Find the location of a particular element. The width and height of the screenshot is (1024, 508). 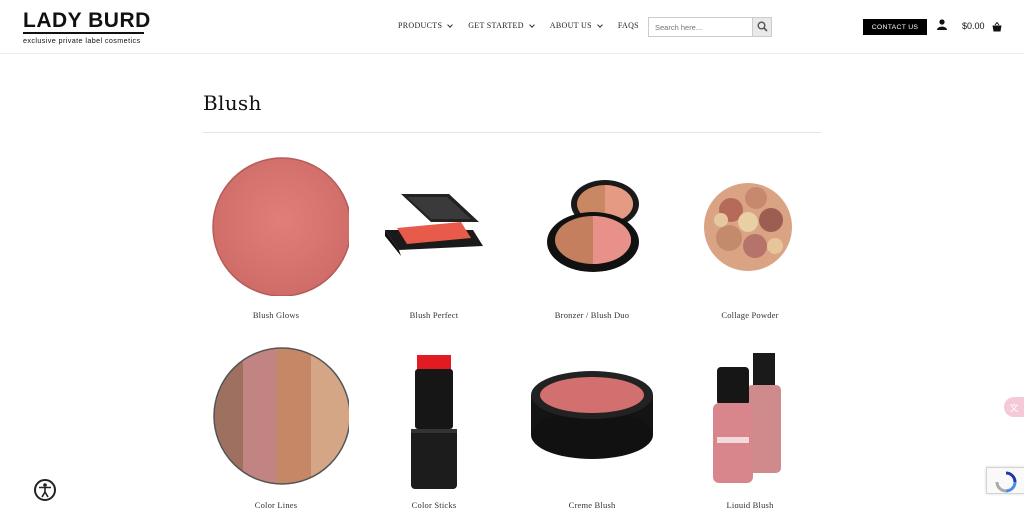

recaptcha-icon is located at coordinates (1006, 482).